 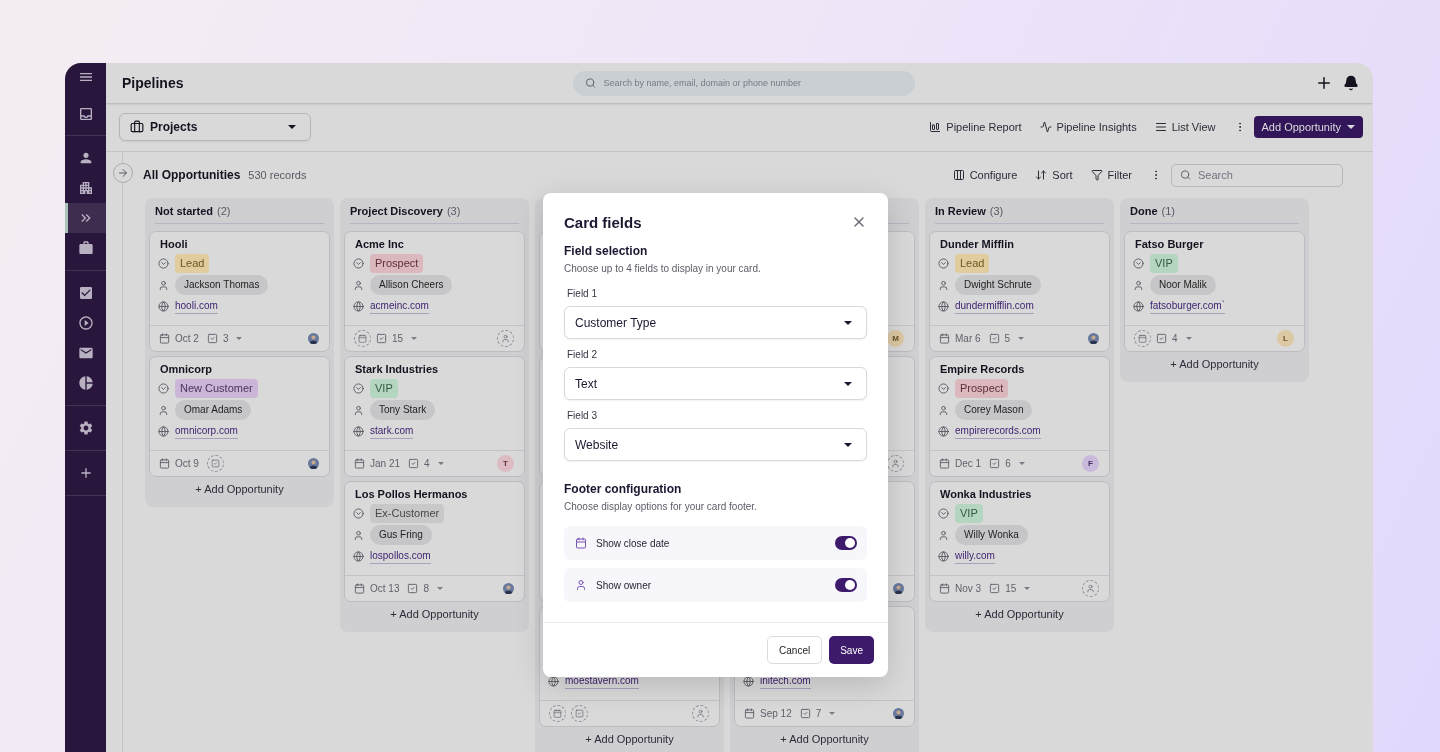 I want to click on task-count: 3, so click(x=225, y=338).